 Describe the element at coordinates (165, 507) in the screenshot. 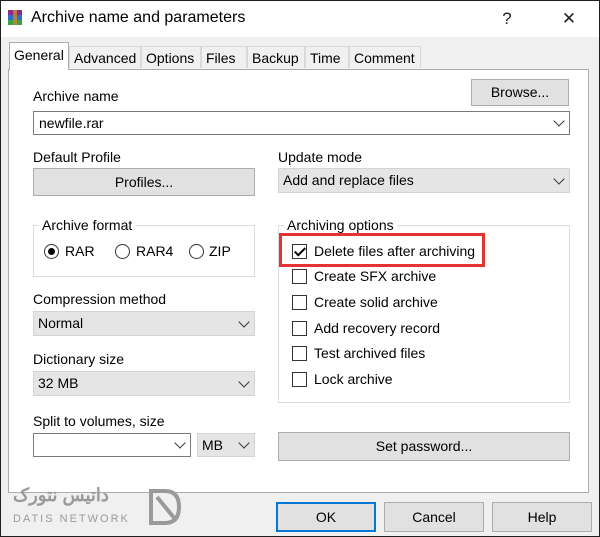

I see `datis-logo-icon` at that location.